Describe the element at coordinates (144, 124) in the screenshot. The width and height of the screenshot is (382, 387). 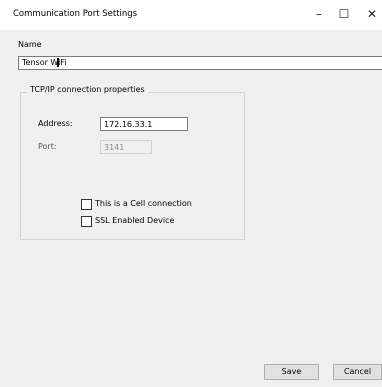
I see `address-input: 172.16.33.1` at that location.